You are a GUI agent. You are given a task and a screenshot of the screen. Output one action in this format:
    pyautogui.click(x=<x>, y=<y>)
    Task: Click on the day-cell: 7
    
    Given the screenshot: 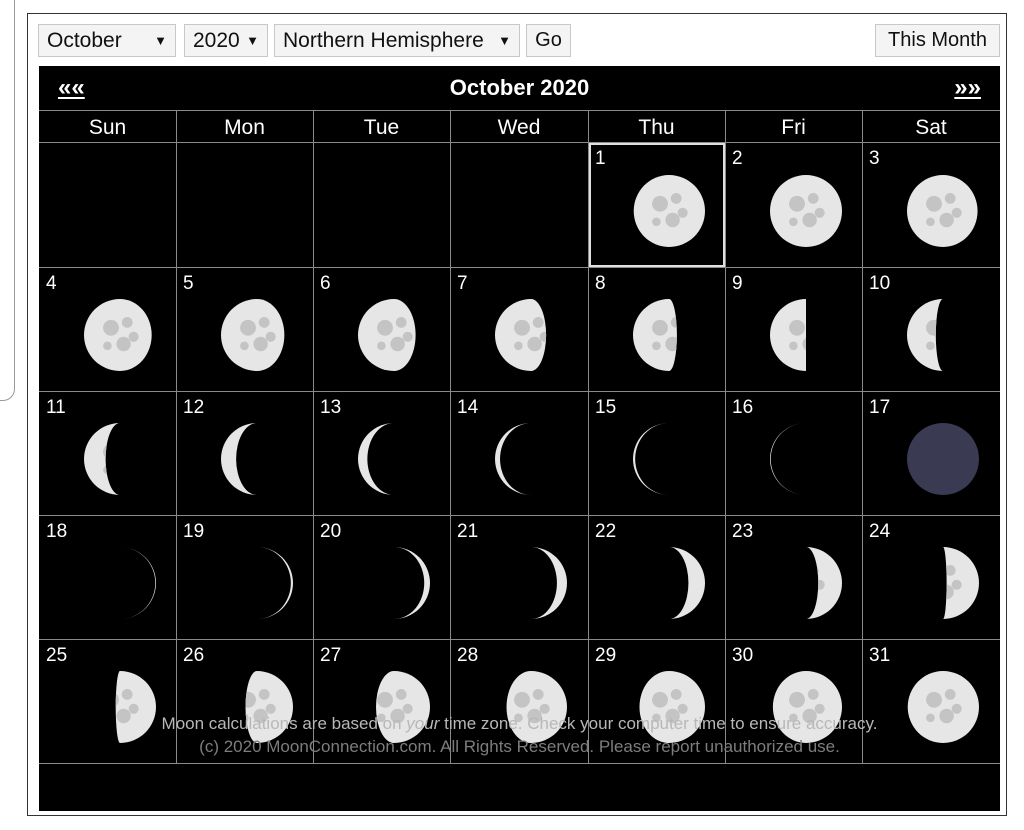 What is the action you would take?
    pyautogui.click(x=519, y=329)
    